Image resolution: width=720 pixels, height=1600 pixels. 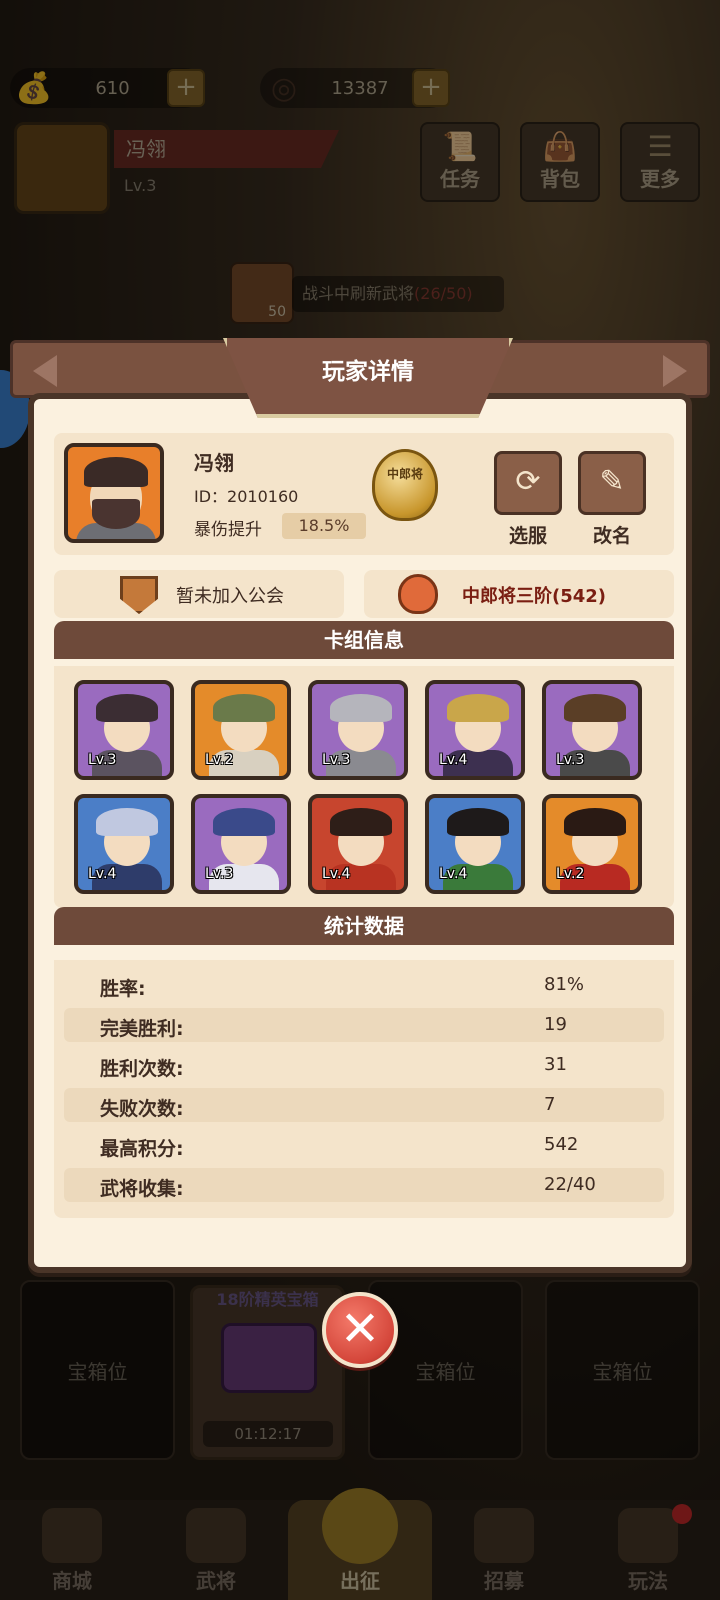 I want to click on pencil-icon: ✎, so click(x=612, y=481).